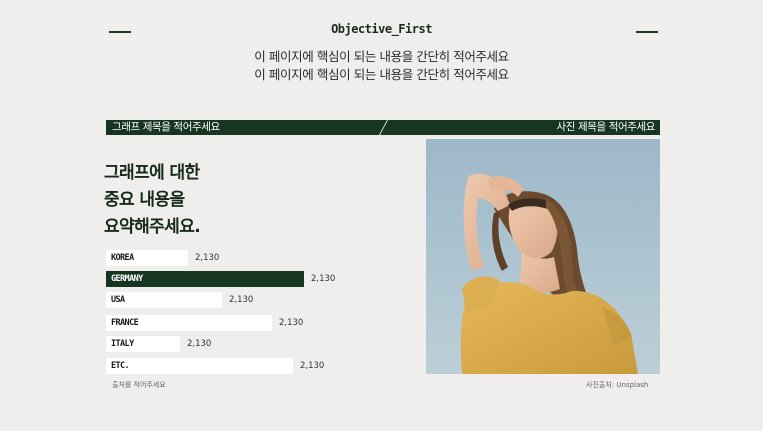 The width and height of the screenshot is (763, 431). I want to click on slide-title: Objective_First, so click(381, 29).